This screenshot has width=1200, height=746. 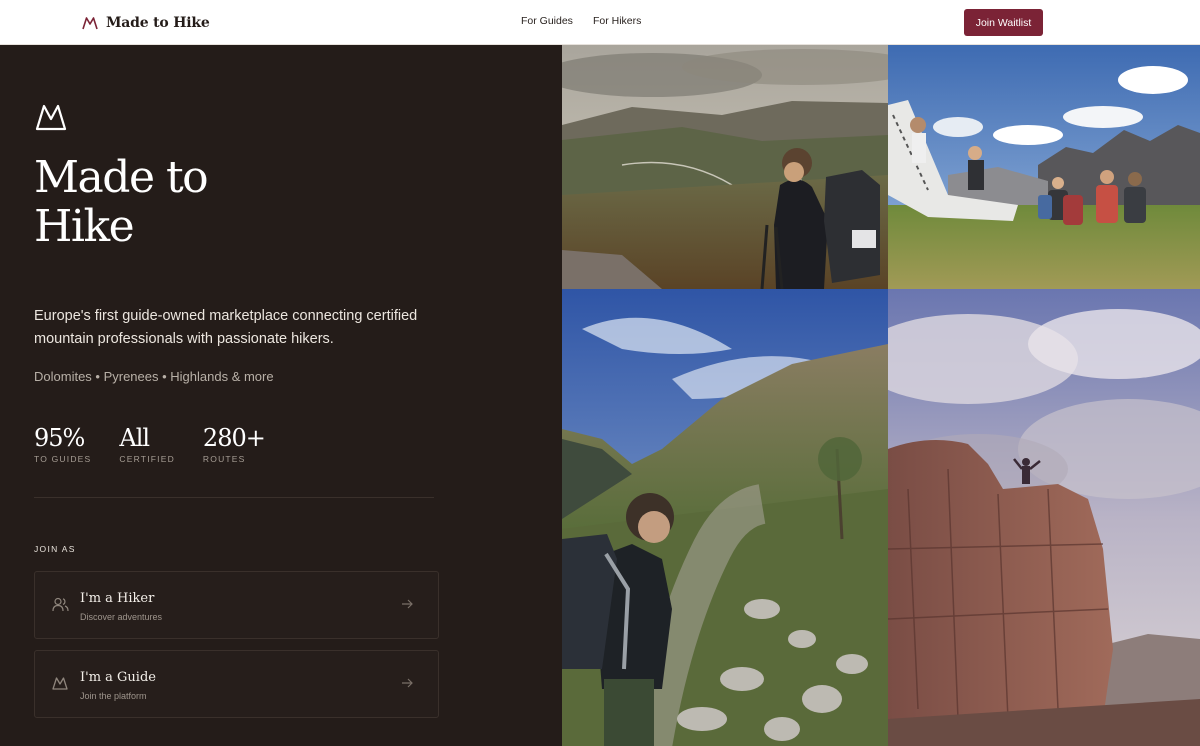 I want to click on nav-links: For Guides For Hikers, so click(x=581, y=21).